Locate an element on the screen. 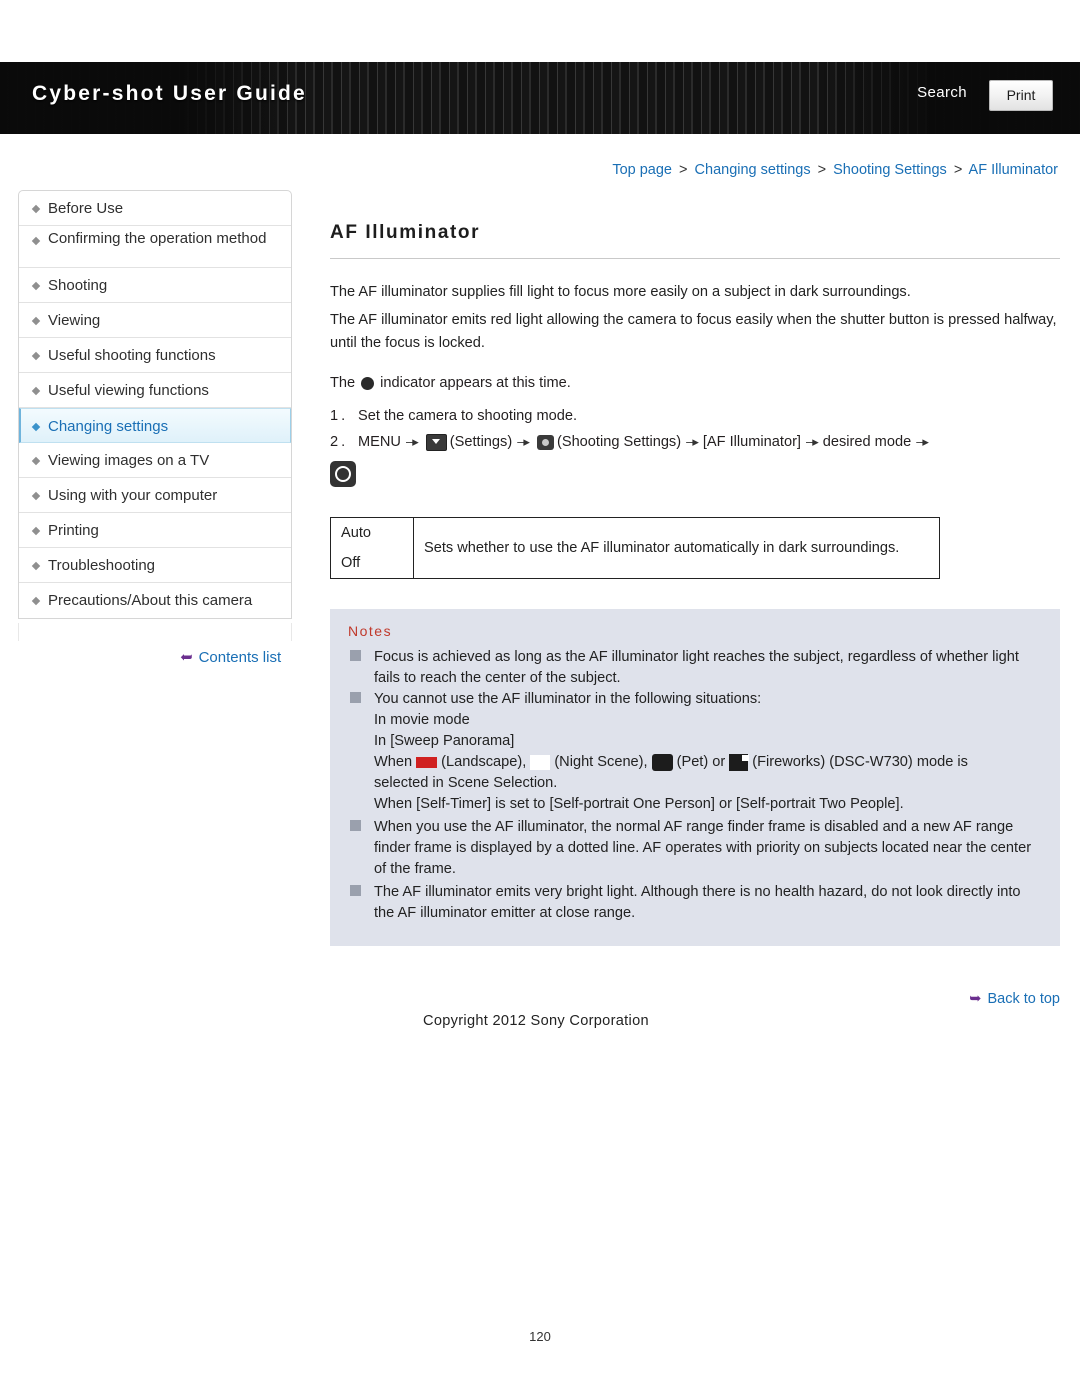 The image size is (1080, 1397). sidebar-item-troubleshooting: Troubleshooting is located at coordinates (155, 565).